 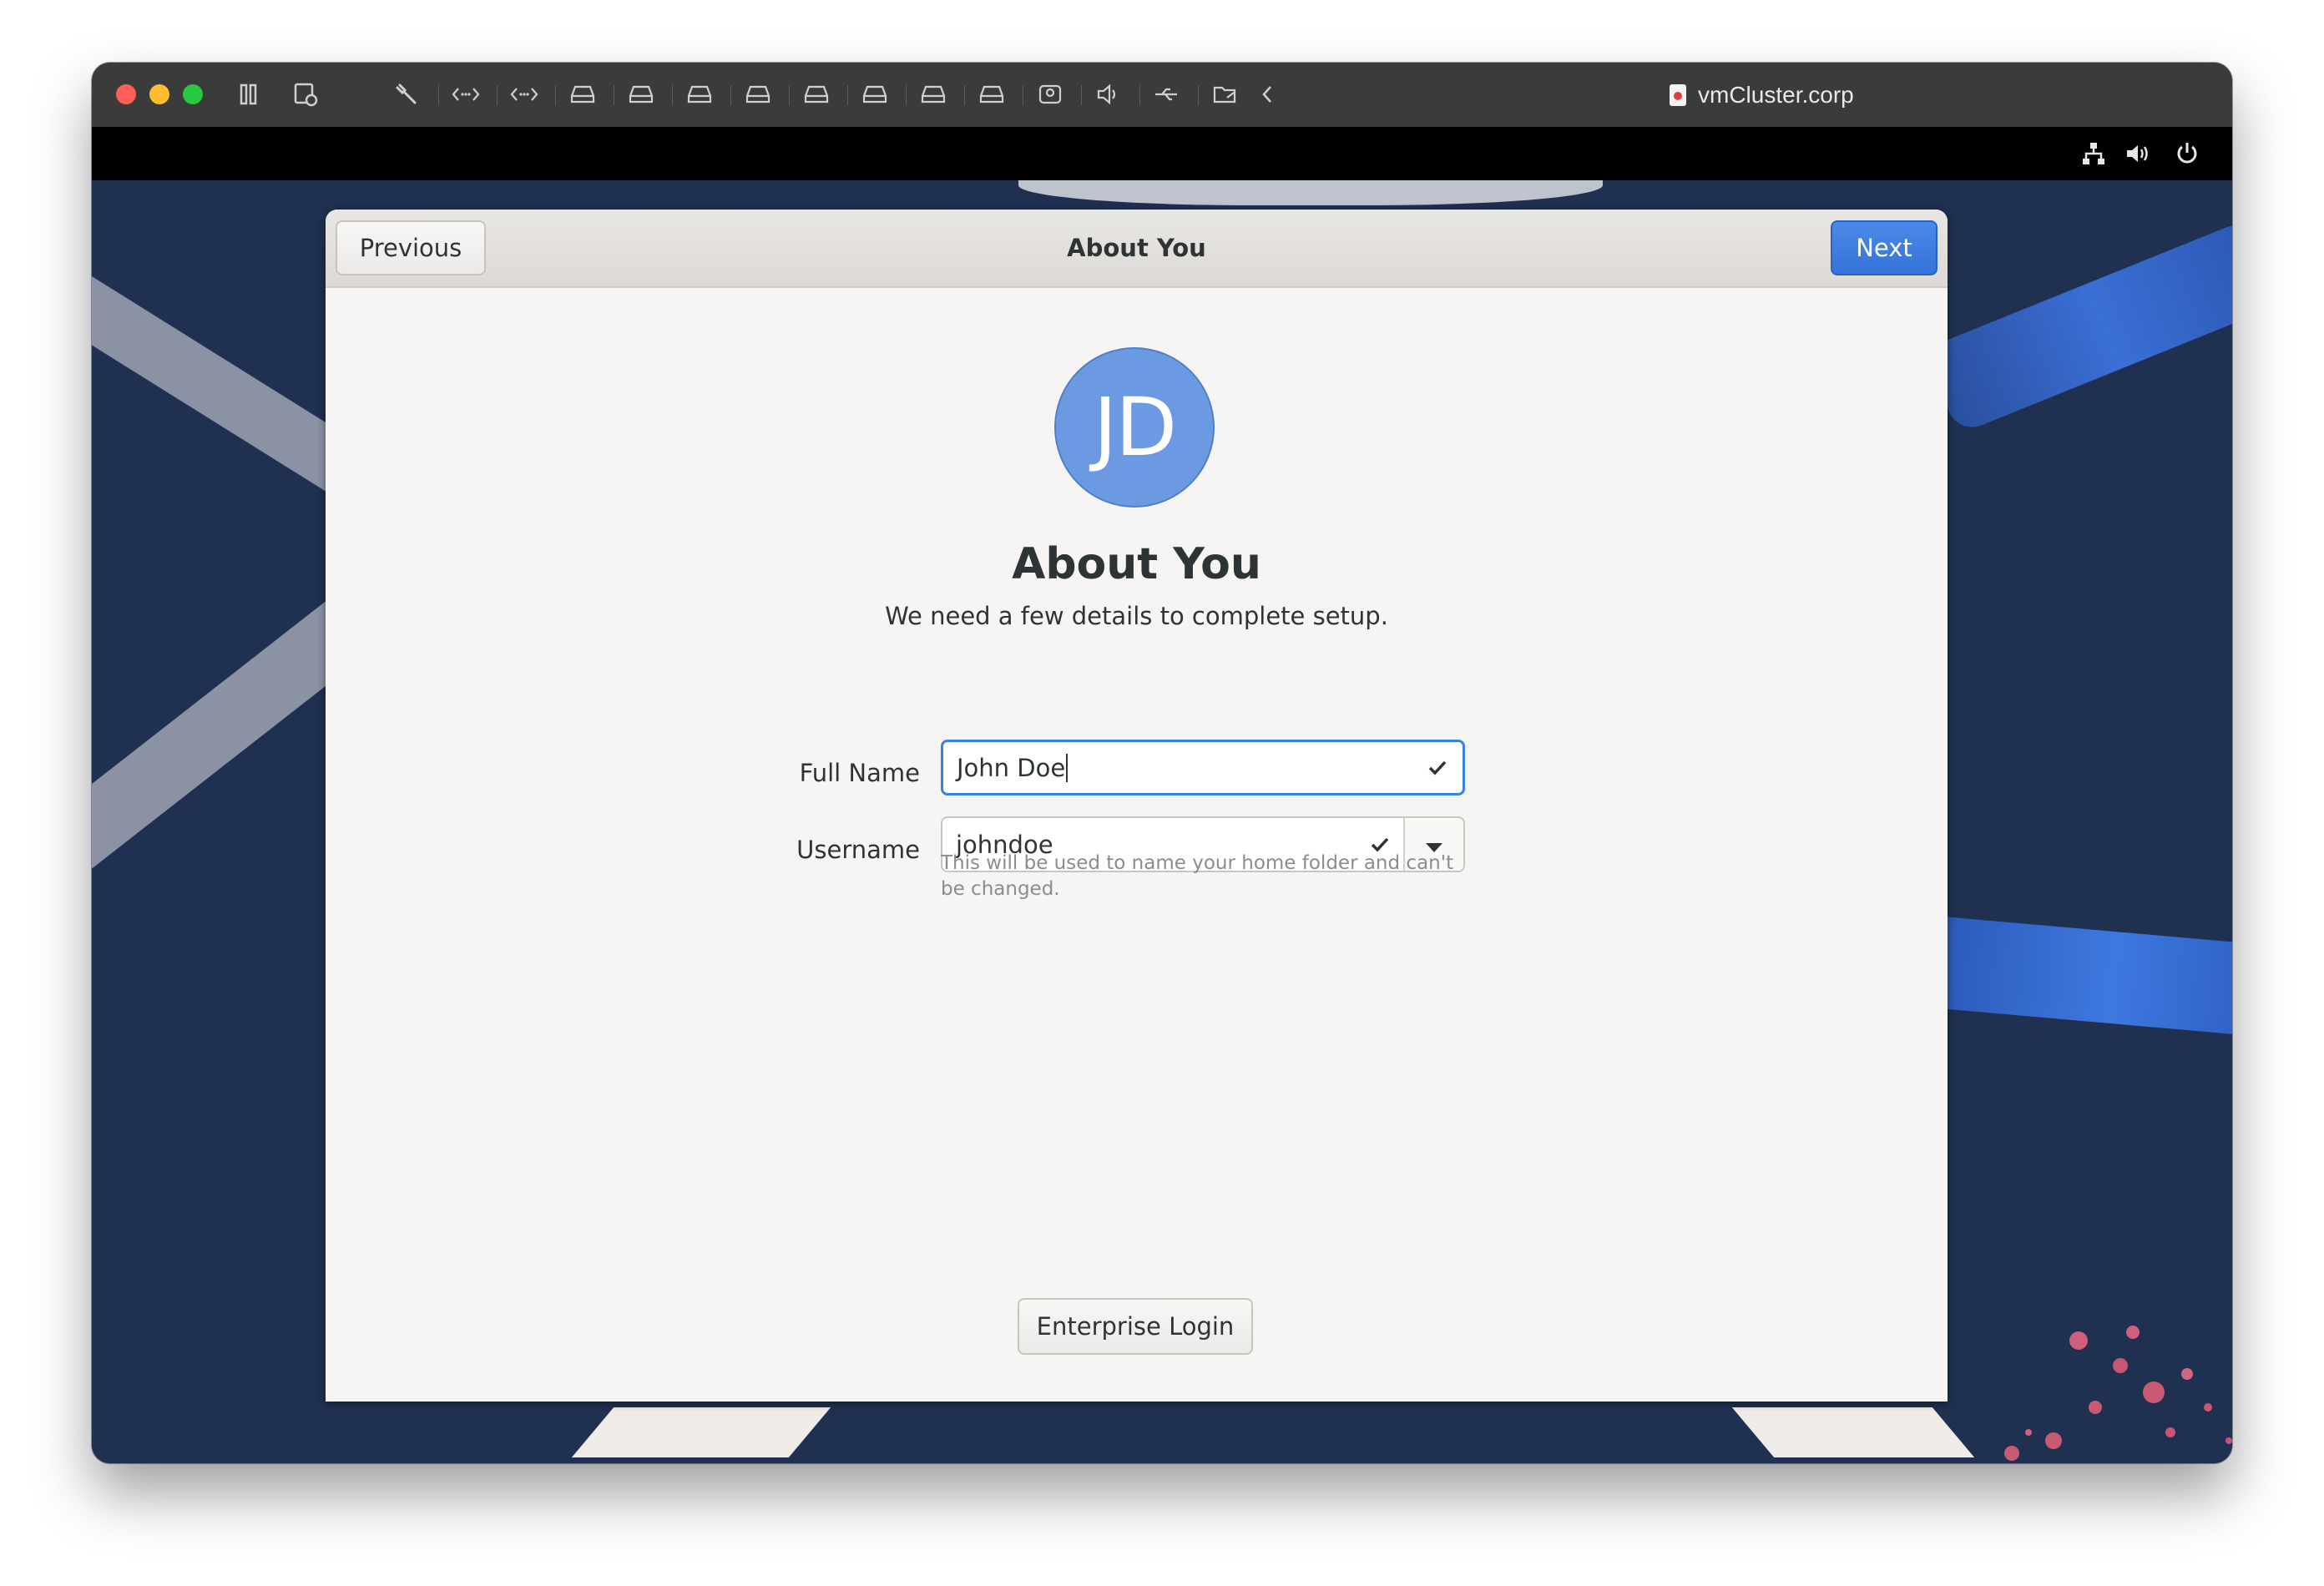 What do you see at coordinates (1225, 94) in the screenshot?
I see `folder-share-icon` at bounding box center [1225, 94].